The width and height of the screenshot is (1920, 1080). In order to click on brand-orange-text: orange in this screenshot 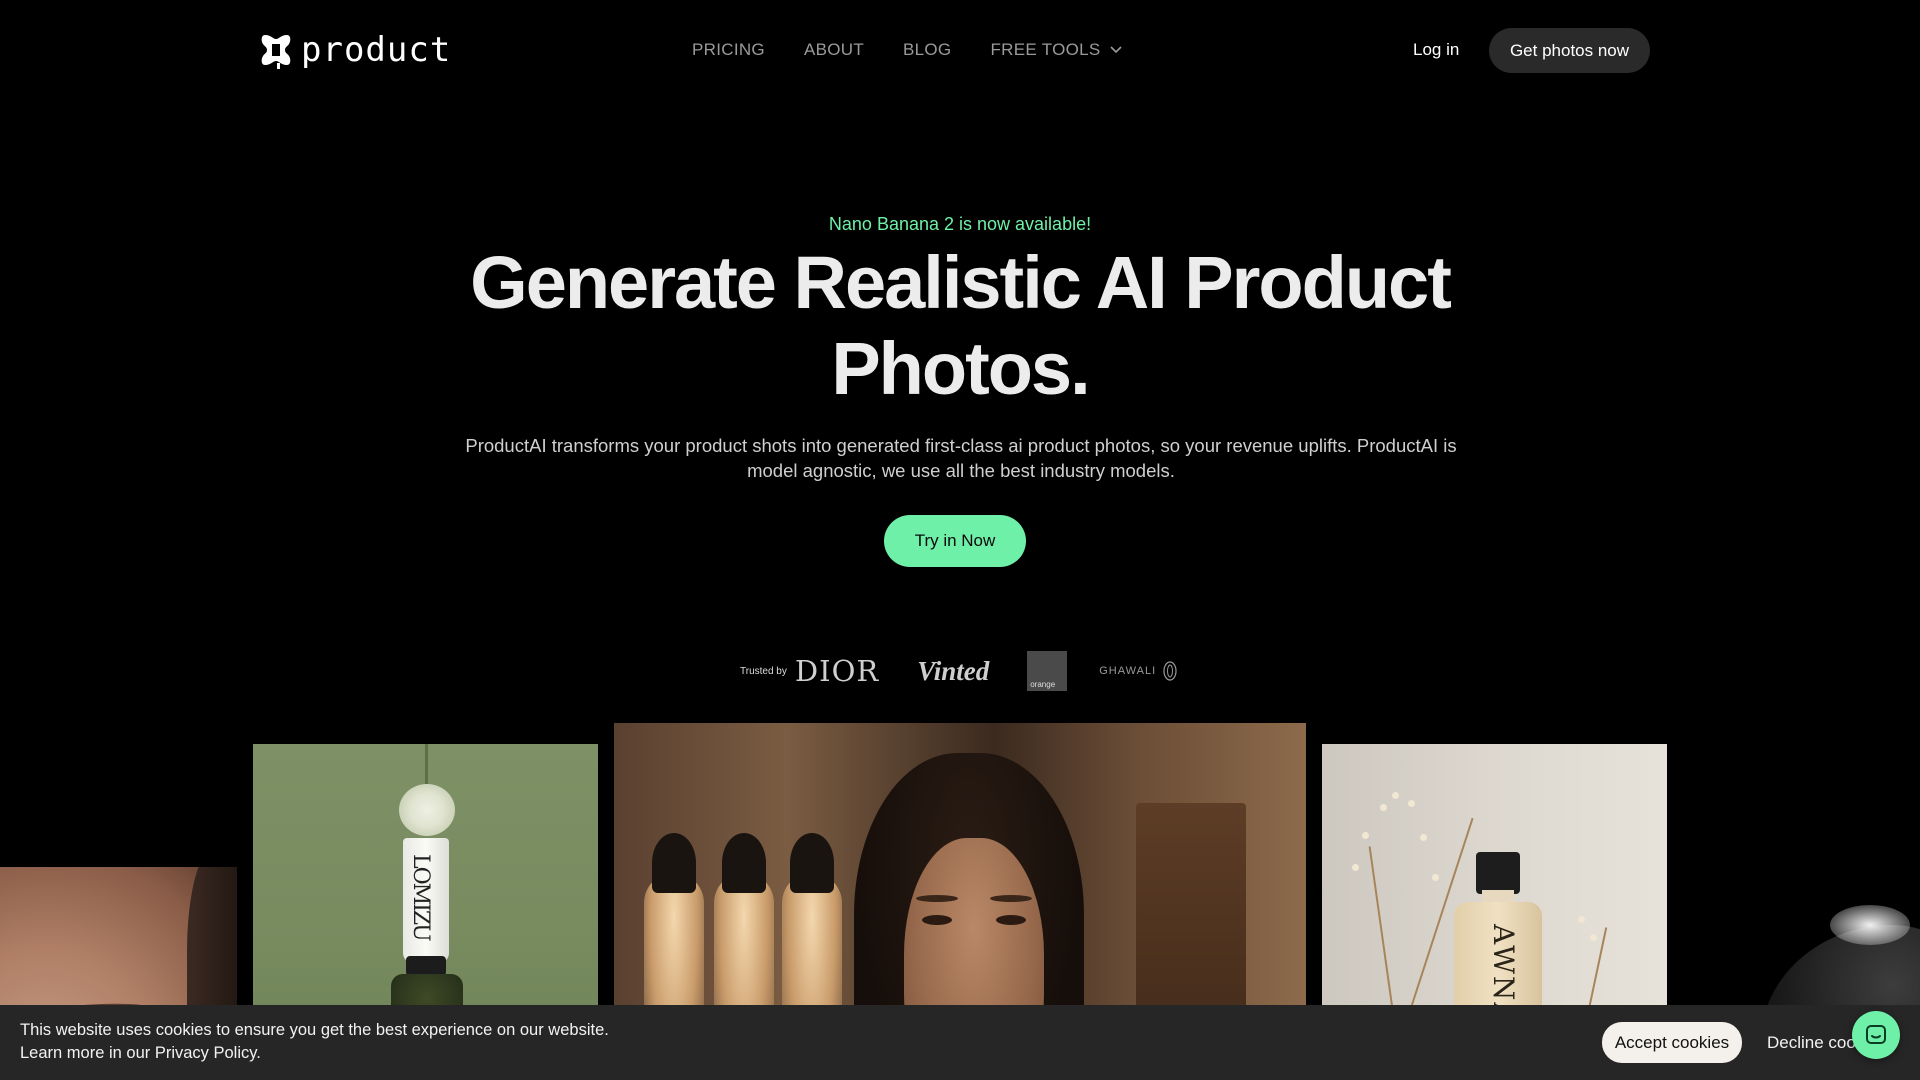, I will do `click(1043, 684)`.